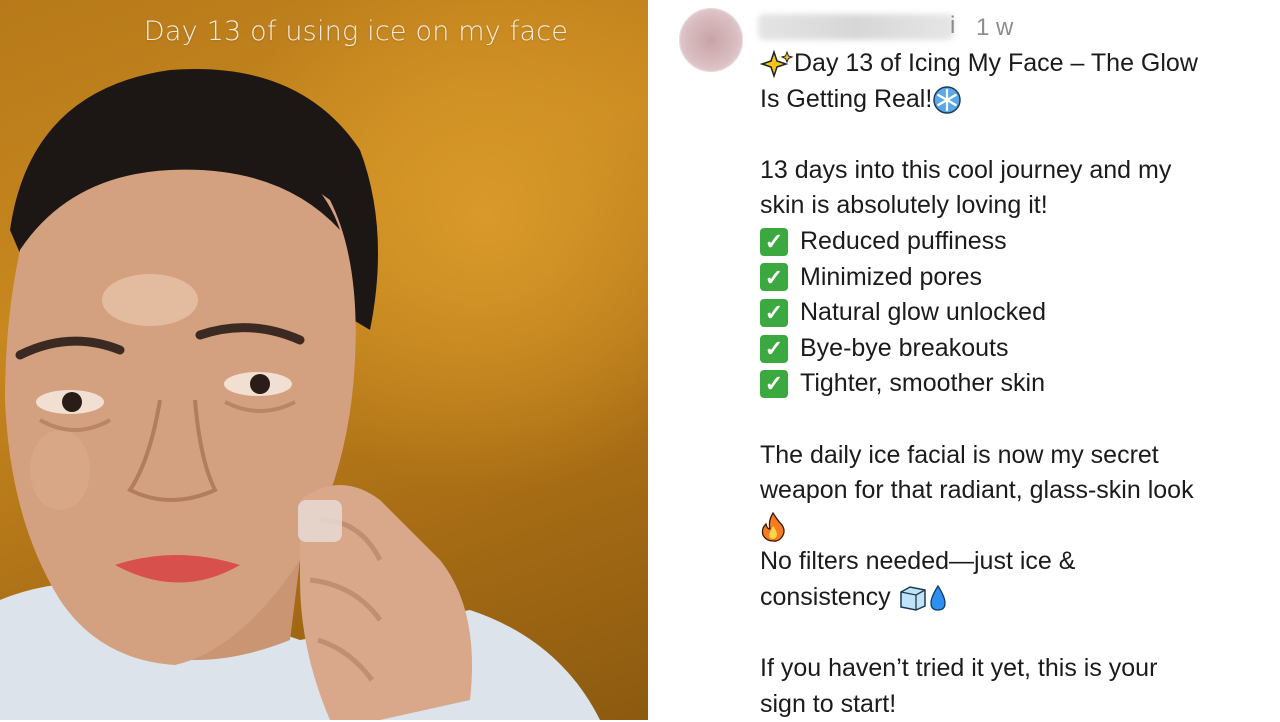 This screenshot has width=1280, height=722. Describe the element at coordinates (356, 31) in the screenshot. I see `video-caption: Day 13 of using ice on my face` at that location.